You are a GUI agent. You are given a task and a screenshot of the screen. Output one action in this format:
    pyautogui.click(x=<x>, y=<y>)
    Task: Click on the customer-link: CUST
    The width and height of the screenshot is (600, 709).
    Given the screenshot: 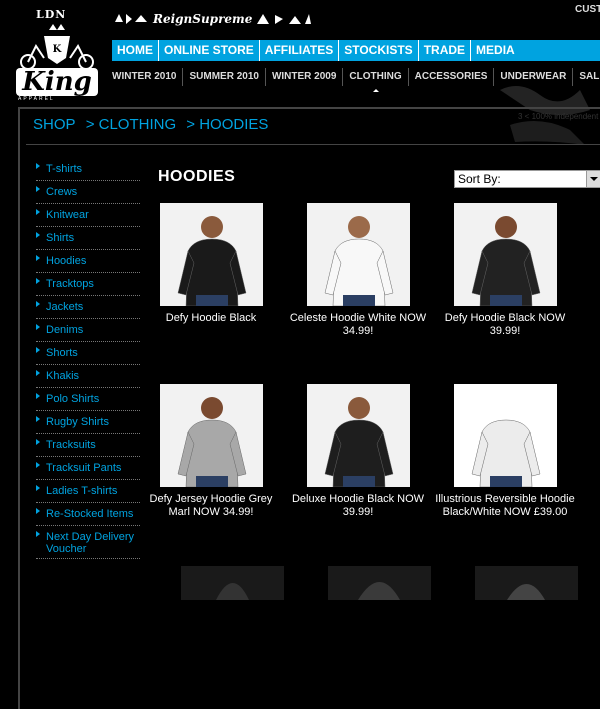 What is the action you would take?
    pyautogui.click(x=587, y=9)
    